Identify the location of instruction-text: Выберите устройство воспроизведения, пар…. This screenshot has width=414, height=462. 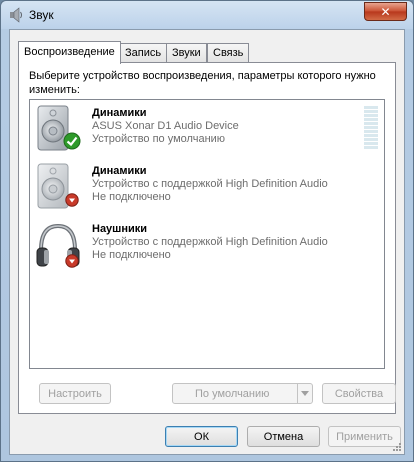
(202, 83).